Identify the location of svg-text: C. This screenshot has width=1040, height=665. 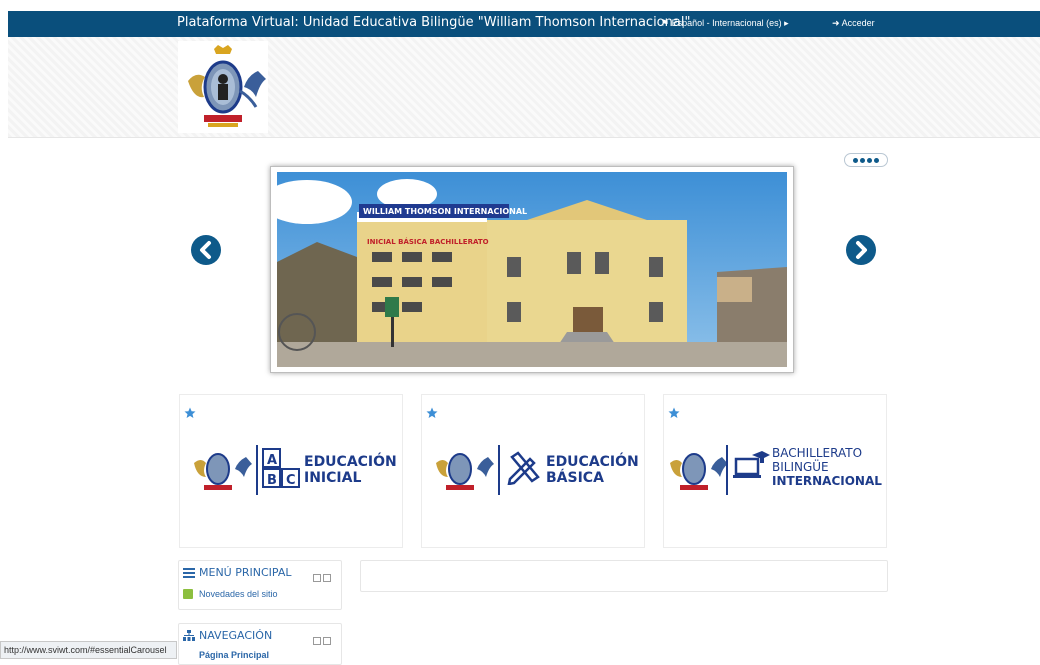
(291, 480).